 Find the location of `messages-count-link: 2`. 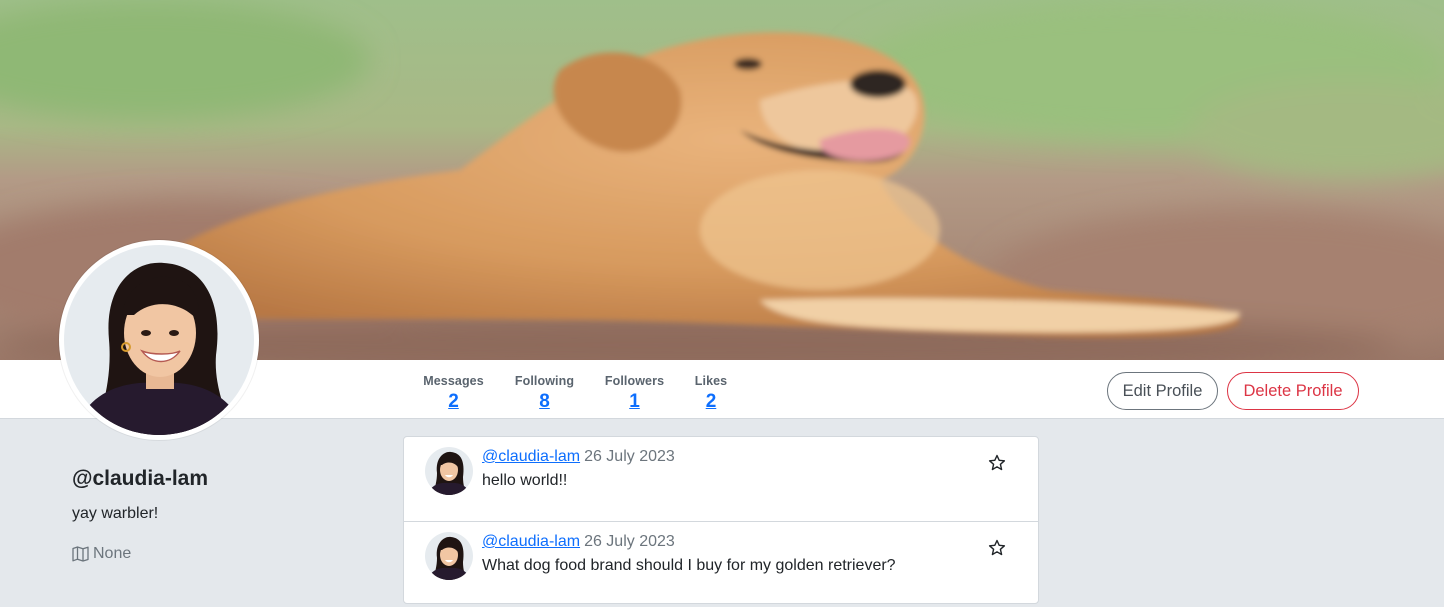

messages-count-link: 2 is located at coordinates (453, 402).